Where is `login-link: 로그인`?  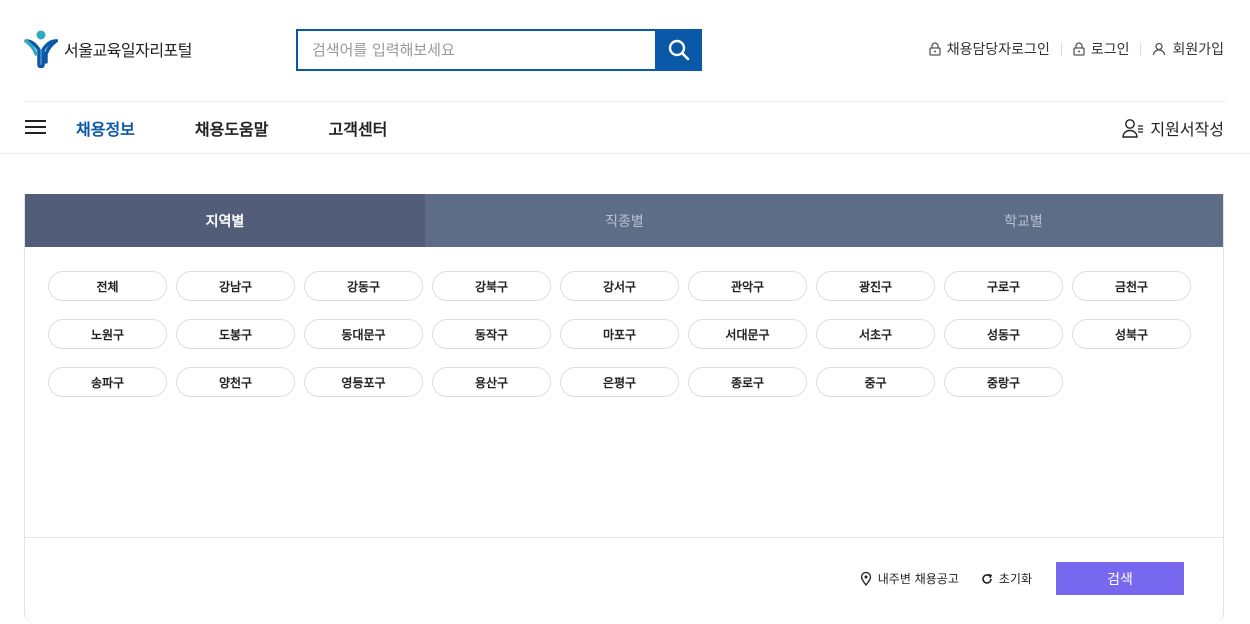 login-link: 로그인 is located at coordinates (1101, 49).